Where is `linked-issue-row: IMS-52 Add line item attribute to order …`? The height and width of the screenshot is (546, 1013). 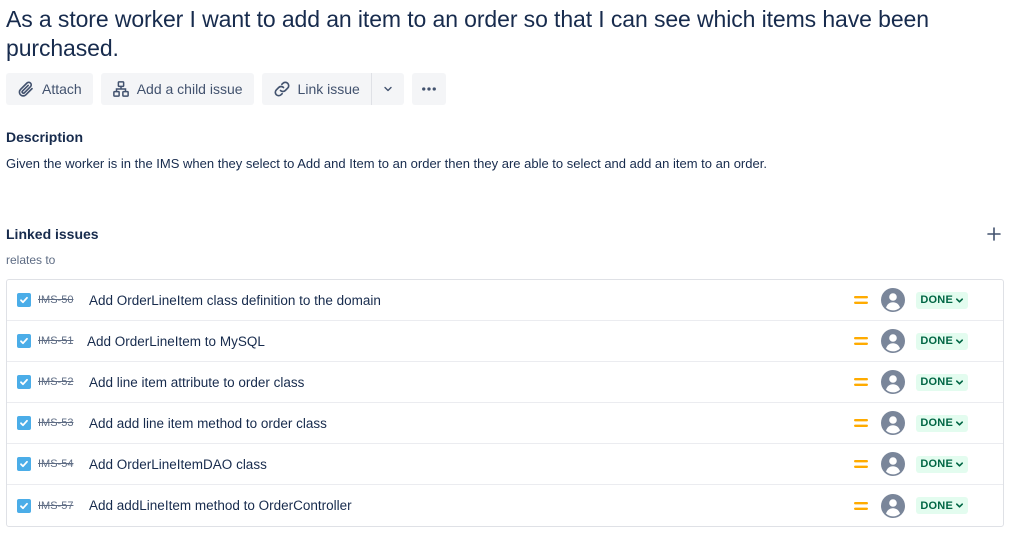
linked-issue-row: IMS-52 Add line item attribute to order … is located at coordinates (505, 382).